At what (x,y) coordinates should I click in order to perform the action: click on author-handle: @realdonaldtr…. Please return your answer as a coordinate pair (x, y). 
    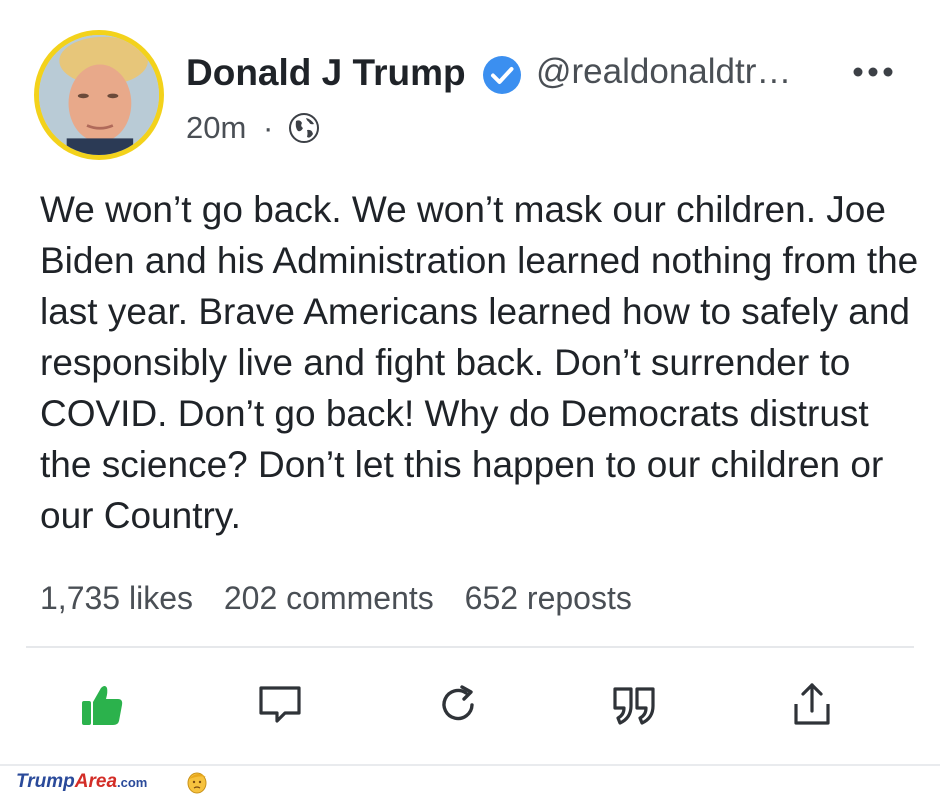
    Looking at the image, I should click on (663, 72).